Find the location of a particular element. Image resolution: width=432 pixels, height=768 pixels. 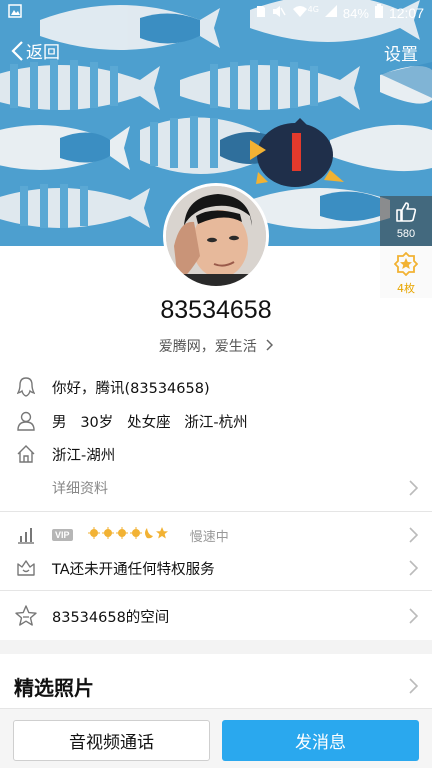

battery-icon is located at coordinates (378, 13).